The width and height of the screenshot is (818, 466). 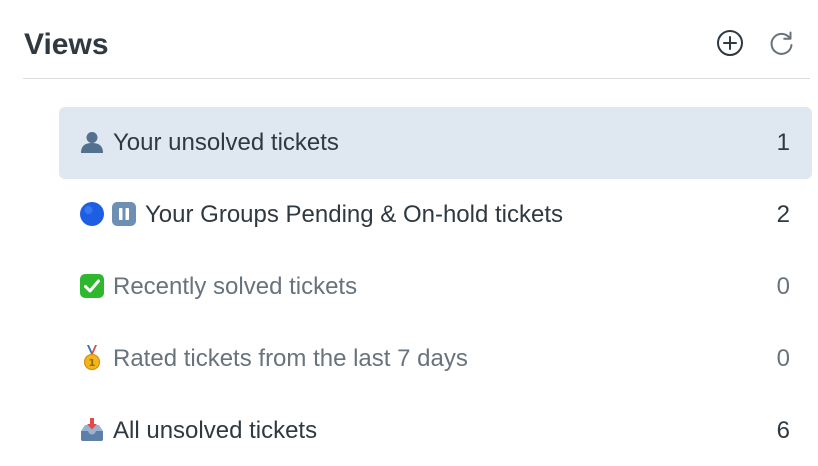 I want to click on inbox-tray-icon, so click(x=92, y=431).